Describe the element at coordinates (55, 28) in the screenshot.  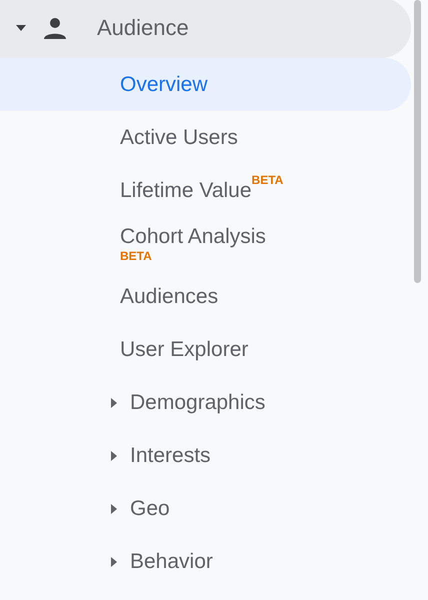
I see `person-icon` at that location.